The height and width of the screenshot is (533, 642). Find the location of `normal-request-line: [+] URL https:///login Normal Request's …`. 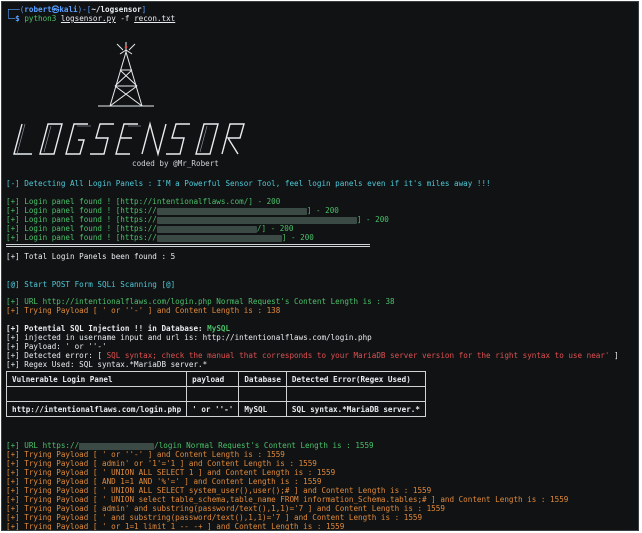

normal-request-line: [+] URL https:///login Normal Request's … is located at coordinates (190, 445).